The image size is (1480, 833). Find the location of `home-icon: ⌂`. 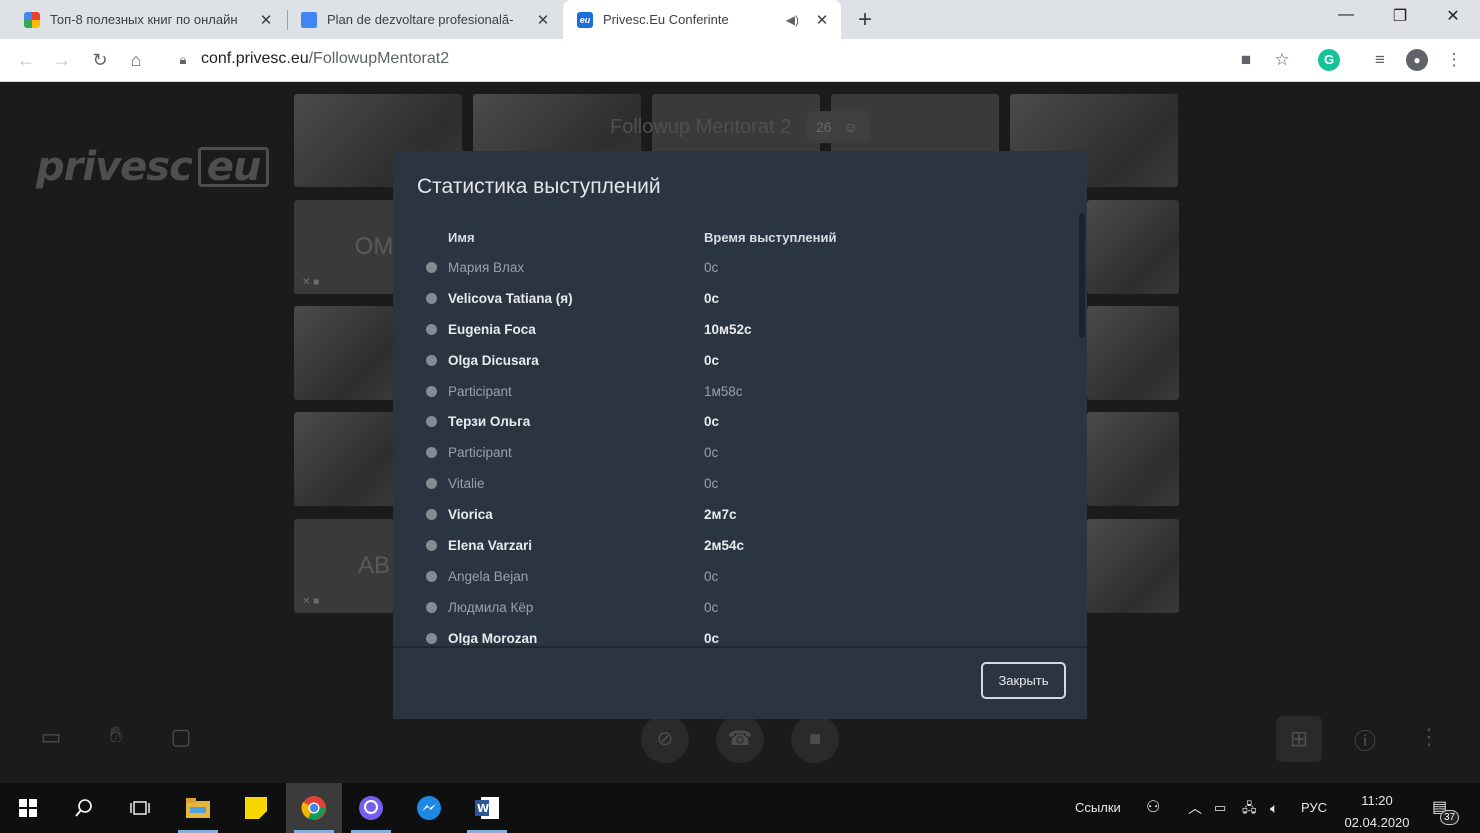

home-icon: ⌂ is located at coordinates (136, 60).